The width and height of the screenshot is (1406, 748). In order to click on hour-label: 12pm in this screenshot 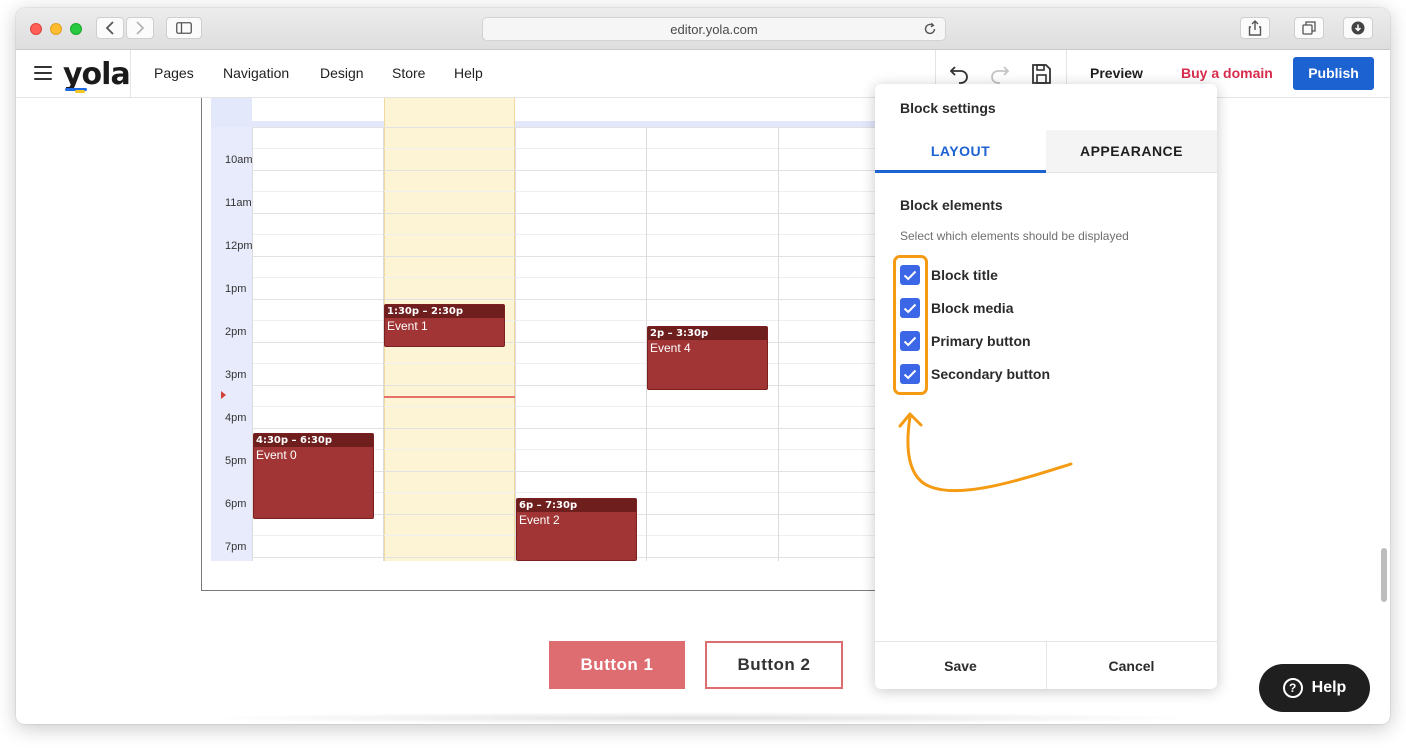, I will do `click(239, 246)`.